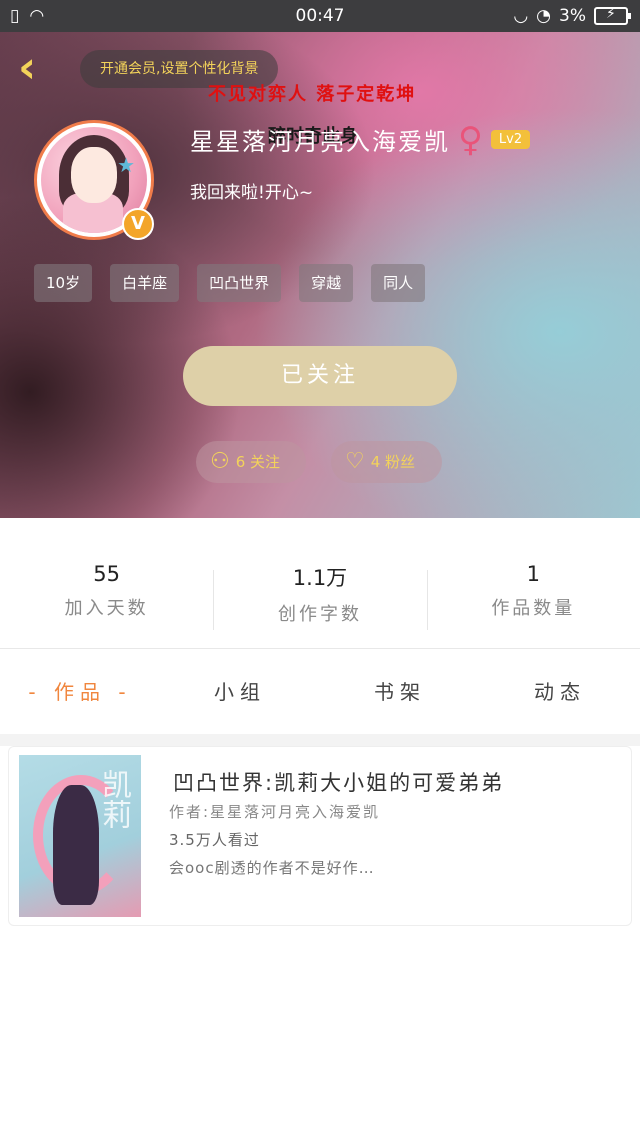  What do you see at coordinates (521, 16) in the screenshot?
I see `headset-icon: ◡` at bounding box center [521, 16].